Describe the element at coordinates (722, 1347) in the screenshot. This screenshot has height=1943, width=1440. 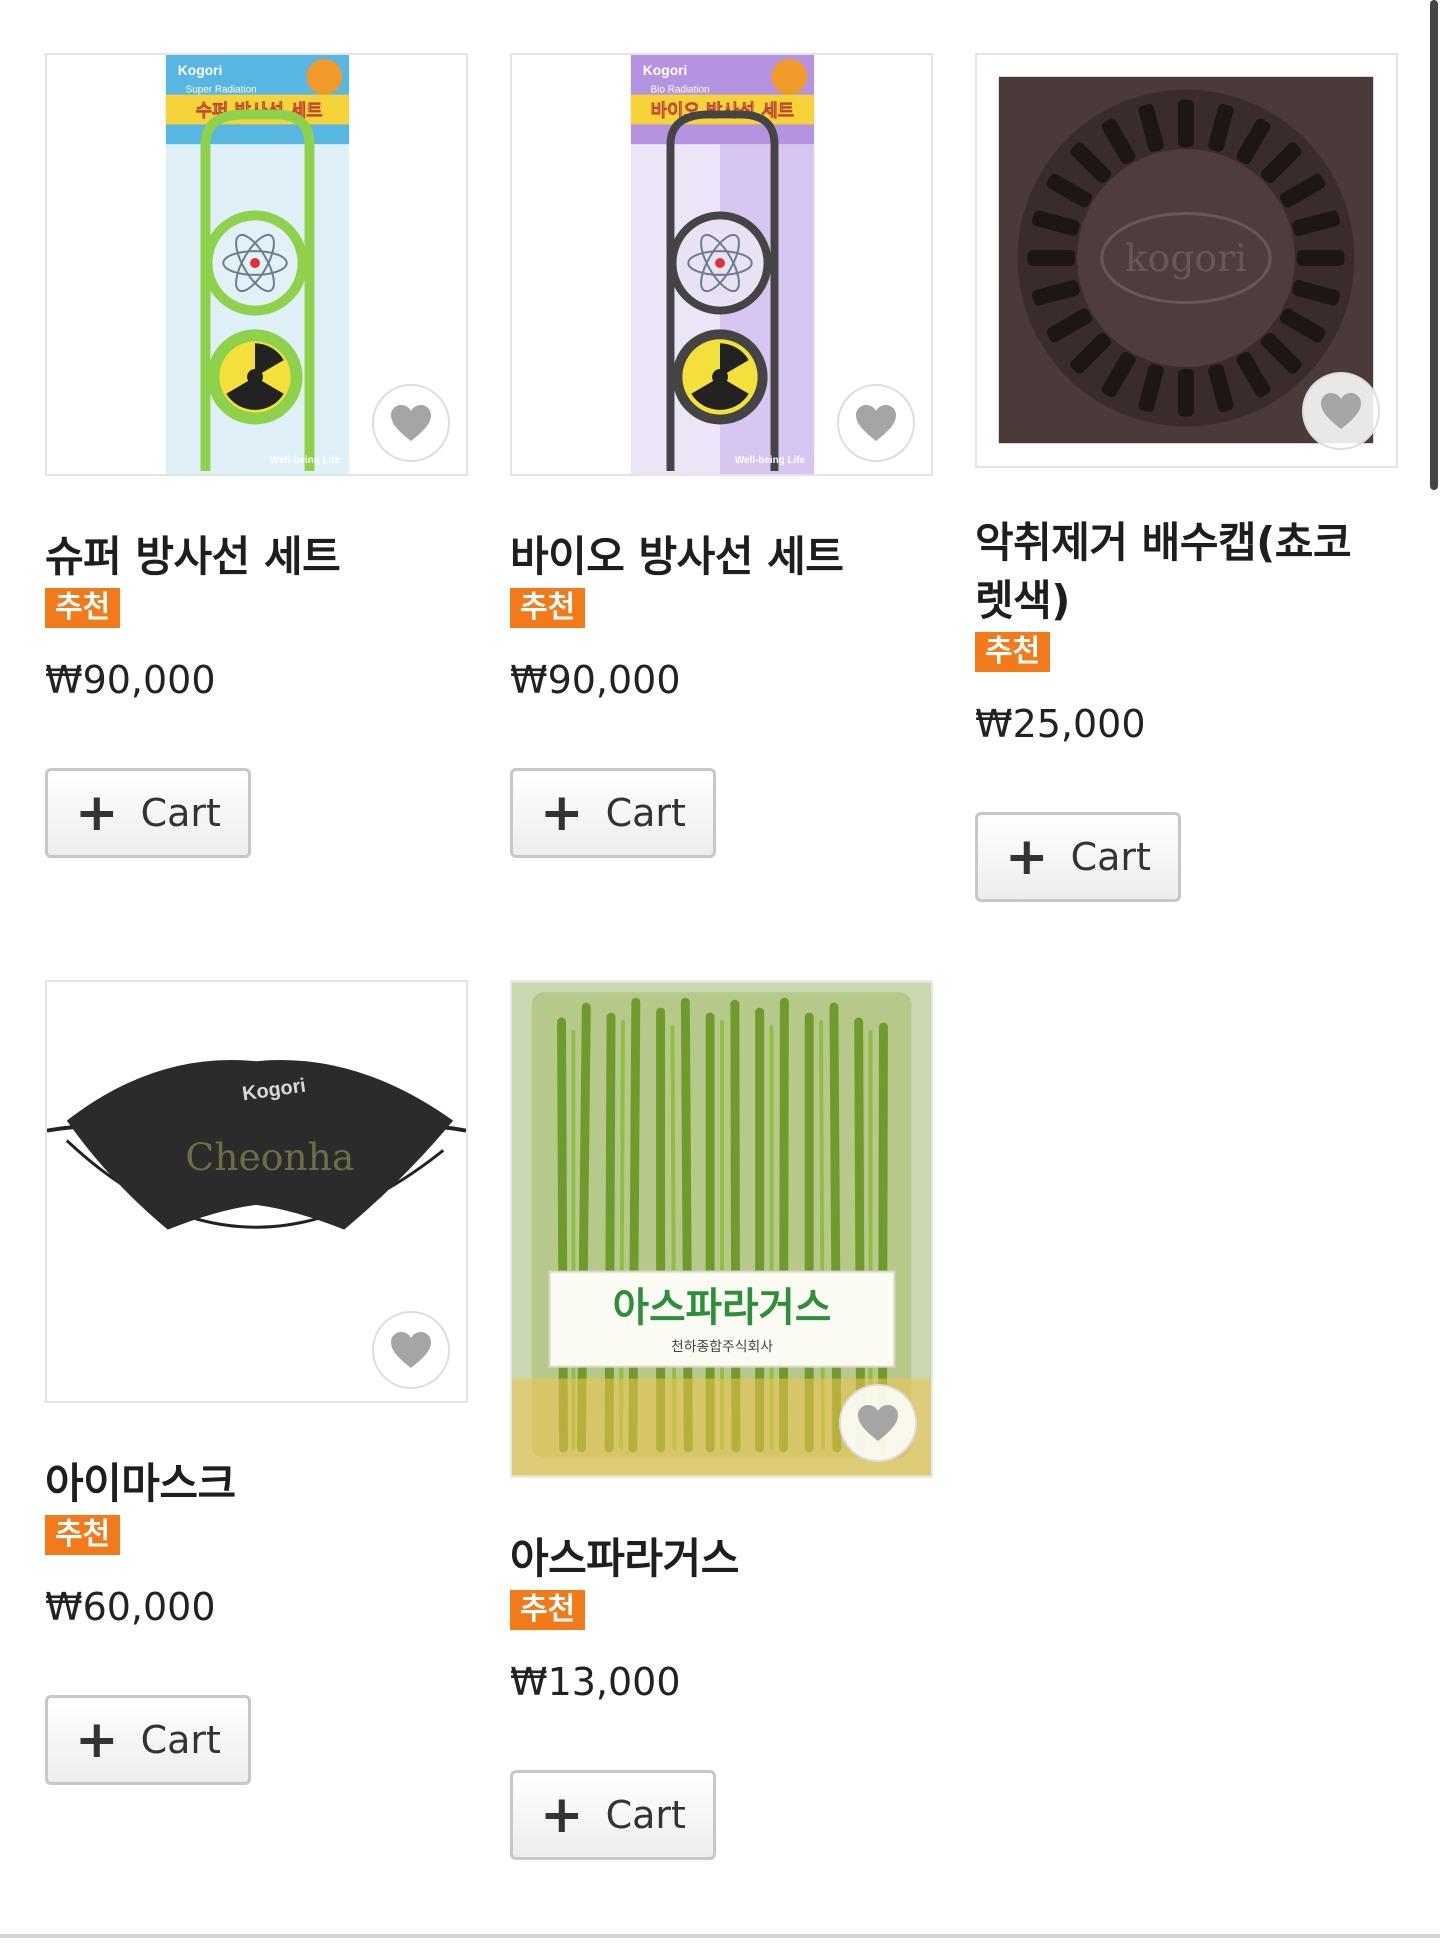
I see `svg-text: 천하종합주식회사` at that location.